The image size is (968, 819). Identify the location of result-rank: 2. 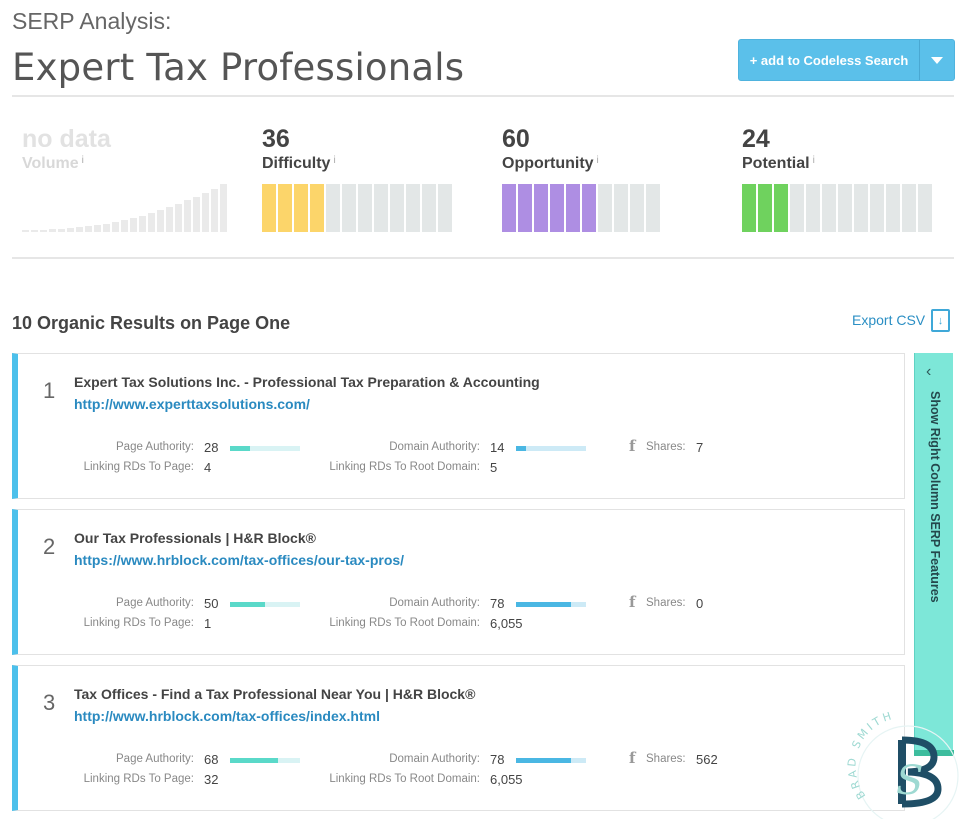
(49, 546).